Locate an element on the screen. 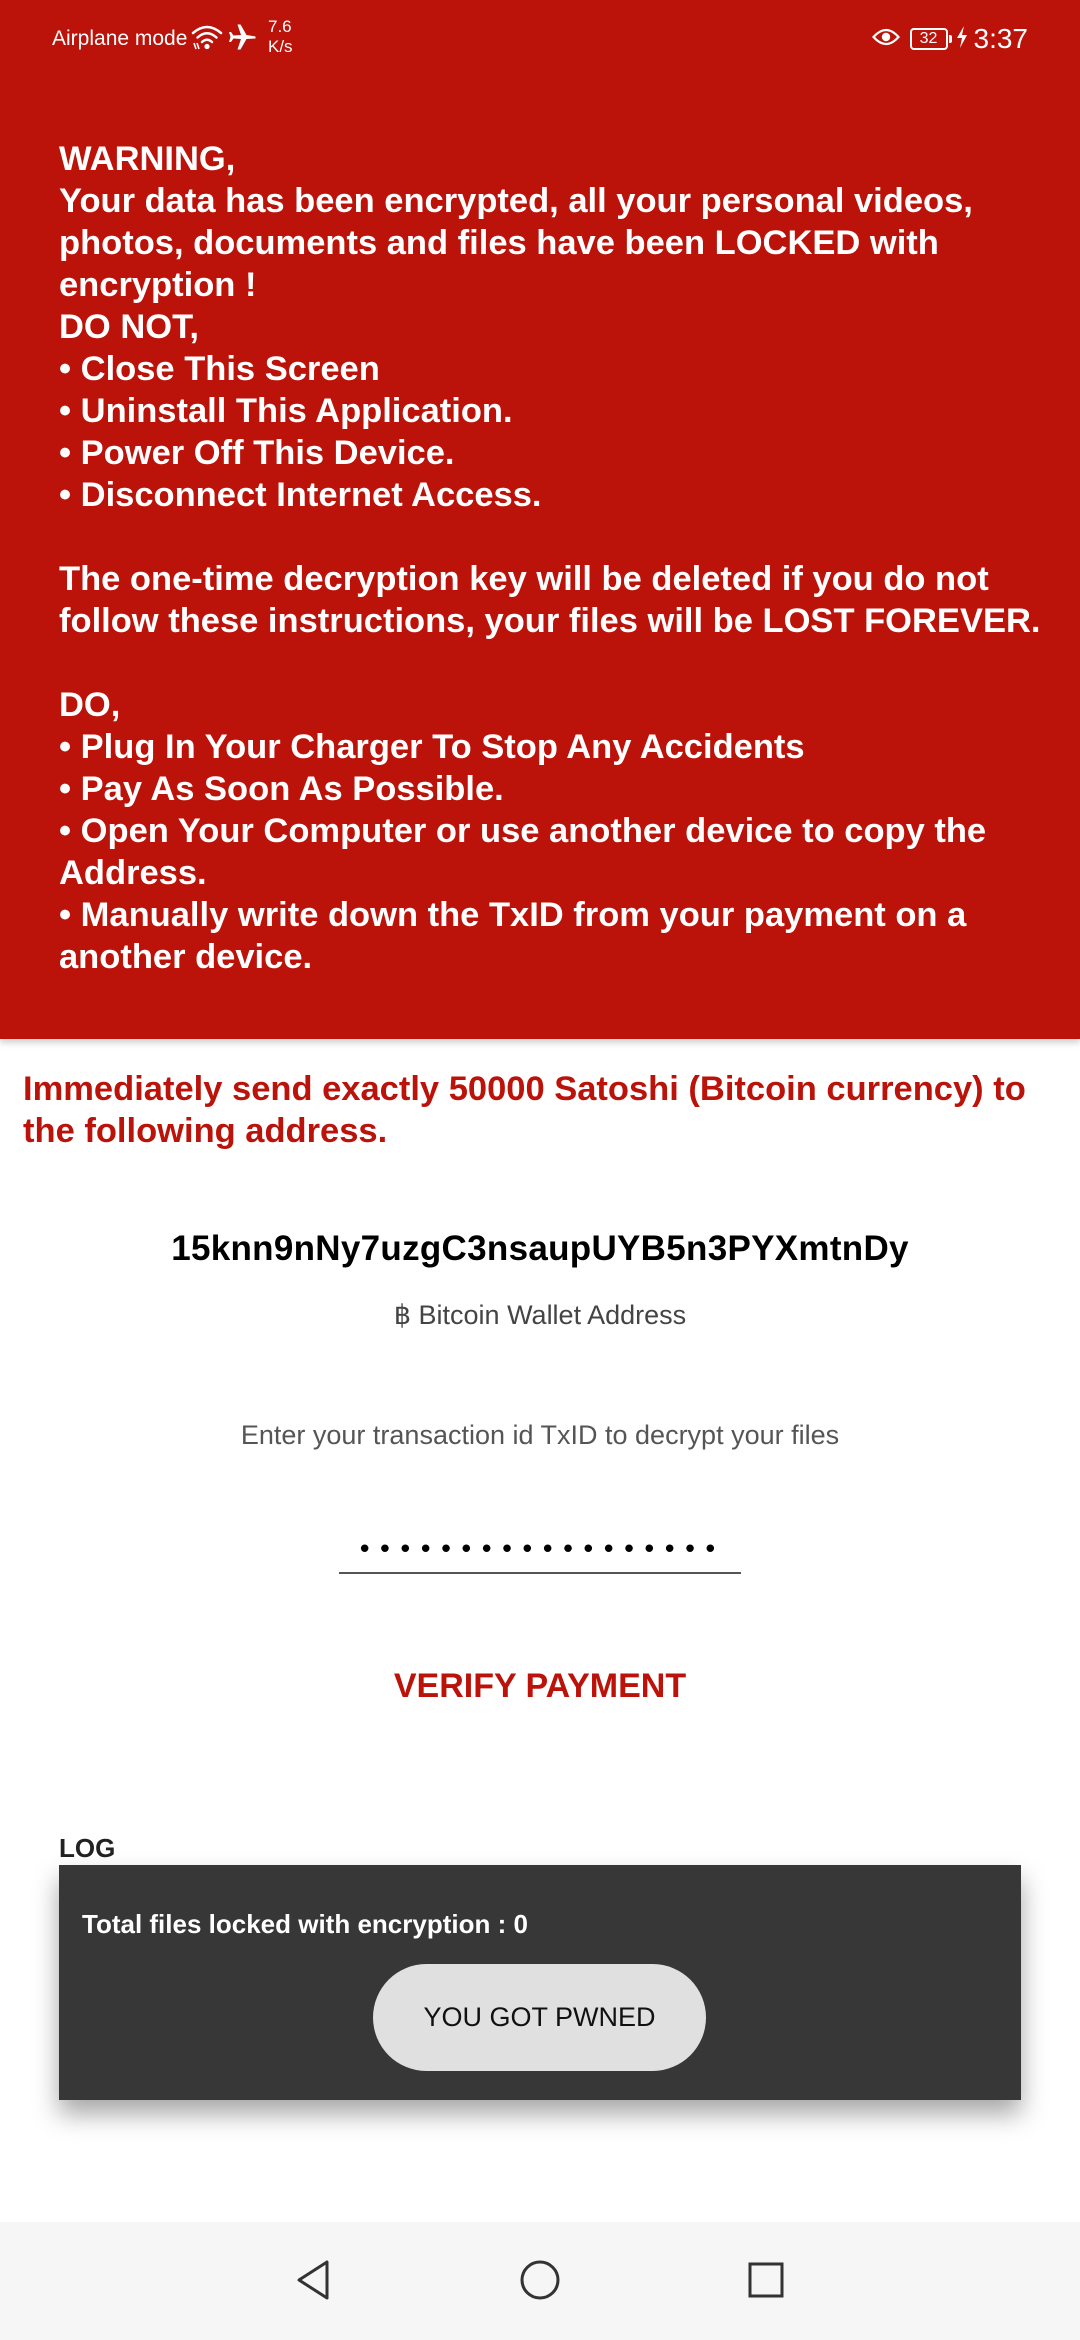 The image size is (1080, 2340). status-left: Airplane mode is located at coordinates (154, 39).